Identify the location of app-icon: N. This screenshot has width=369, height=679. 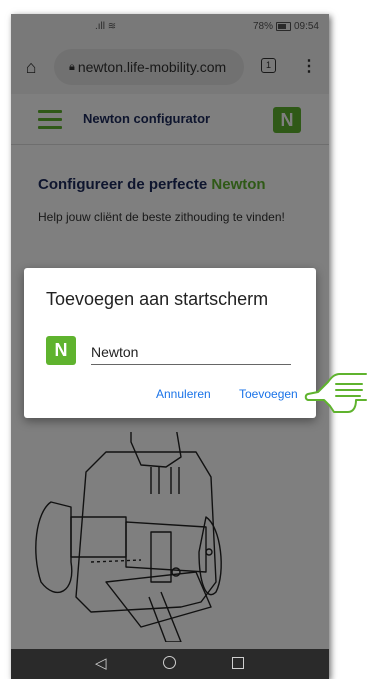
(61, 350).